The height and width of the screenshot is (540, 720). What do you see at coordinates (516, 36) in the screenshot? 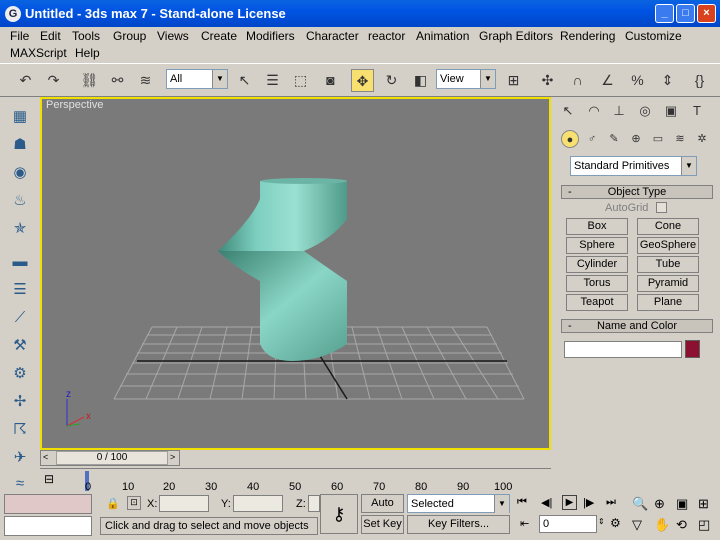
I see `menu-graph-editors: Graph Editors` at bounding box center [516, 36].